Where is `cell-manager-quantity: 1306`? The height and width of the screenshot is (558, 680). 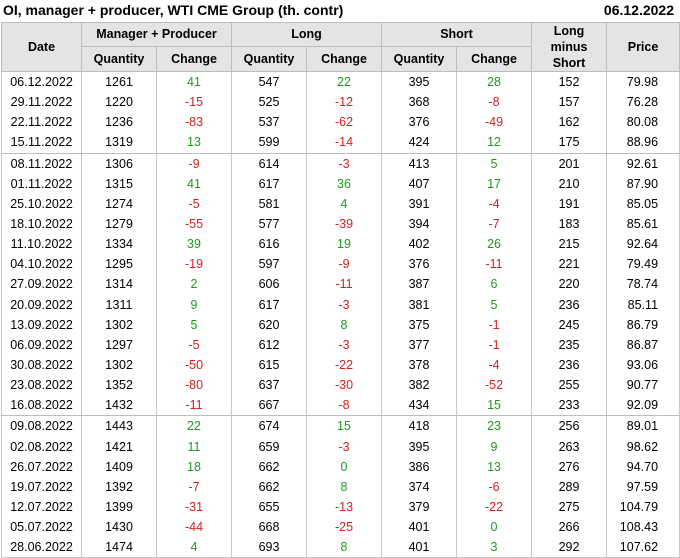 cell-manager-quantity: 1306 is located at coordinates (119, 163).